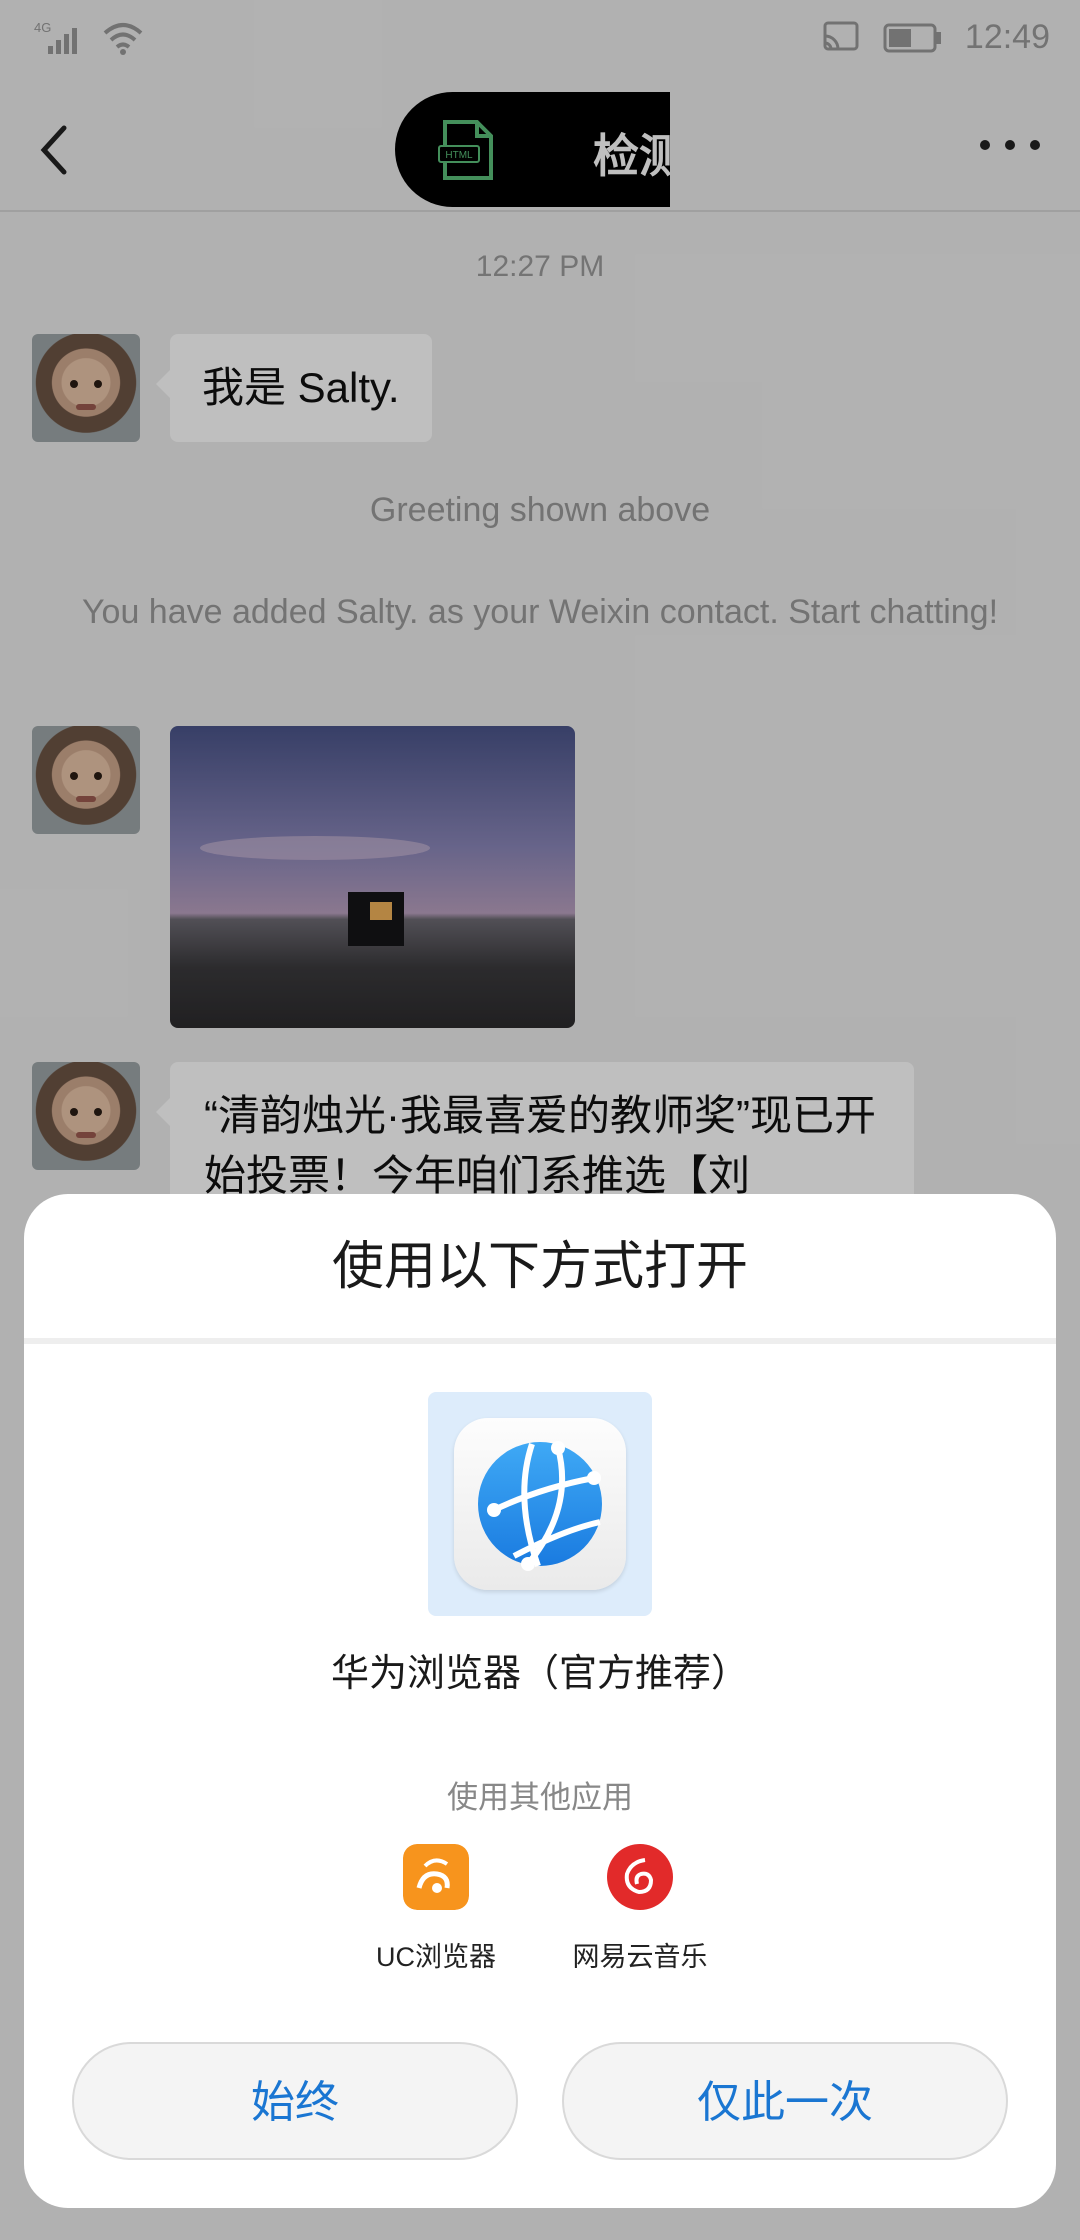 Image resolution: width=1080 pixels, height=2240 pixels. I want to click on globe-icon, so click(540, 1506).